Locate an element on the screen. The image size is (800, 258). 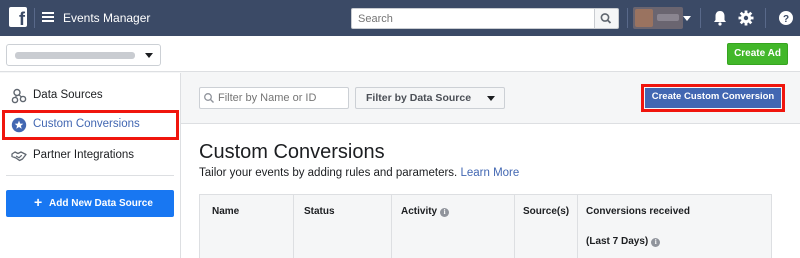
data-sources-icon is located at coordinates (19, 96).